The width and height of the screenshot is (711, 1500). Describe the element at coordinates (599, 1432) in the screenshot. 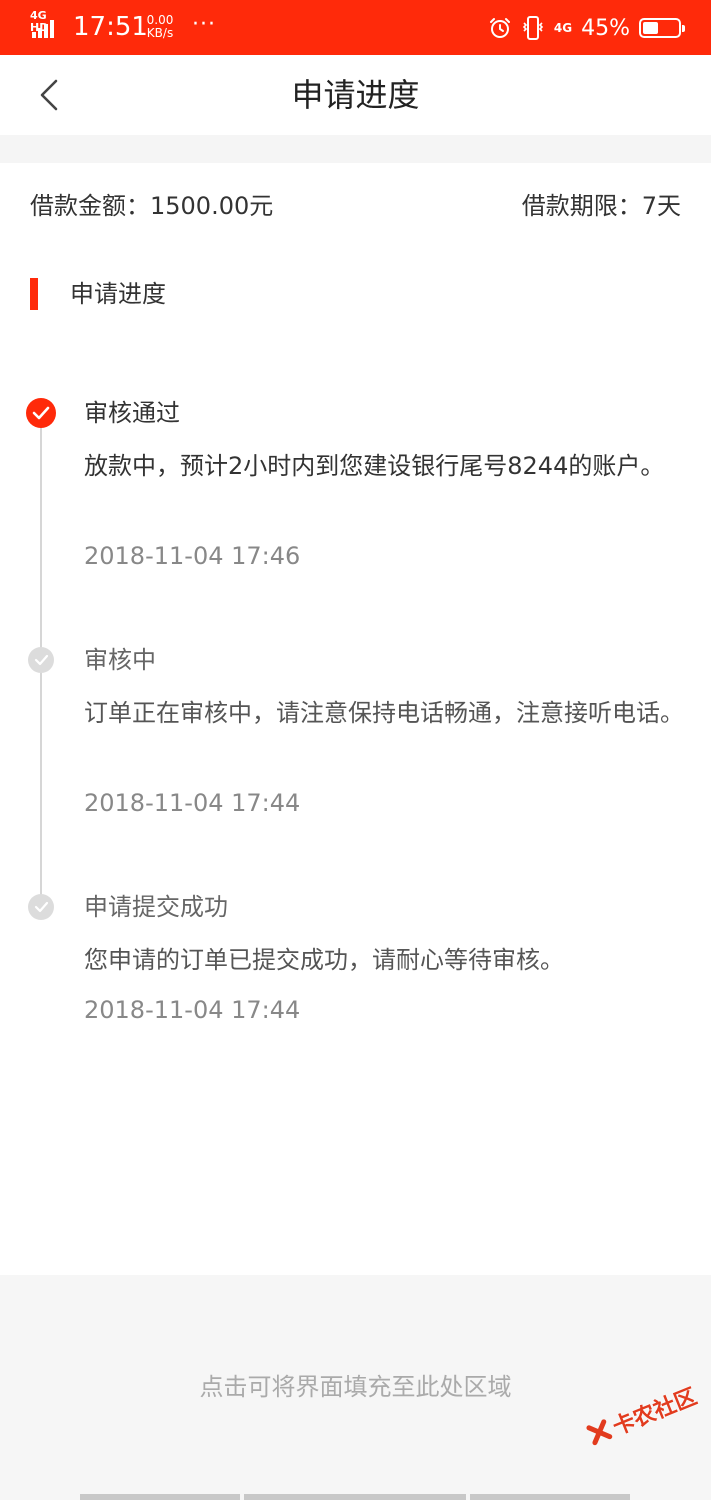

I see `watermark-logo-icon` at that location.